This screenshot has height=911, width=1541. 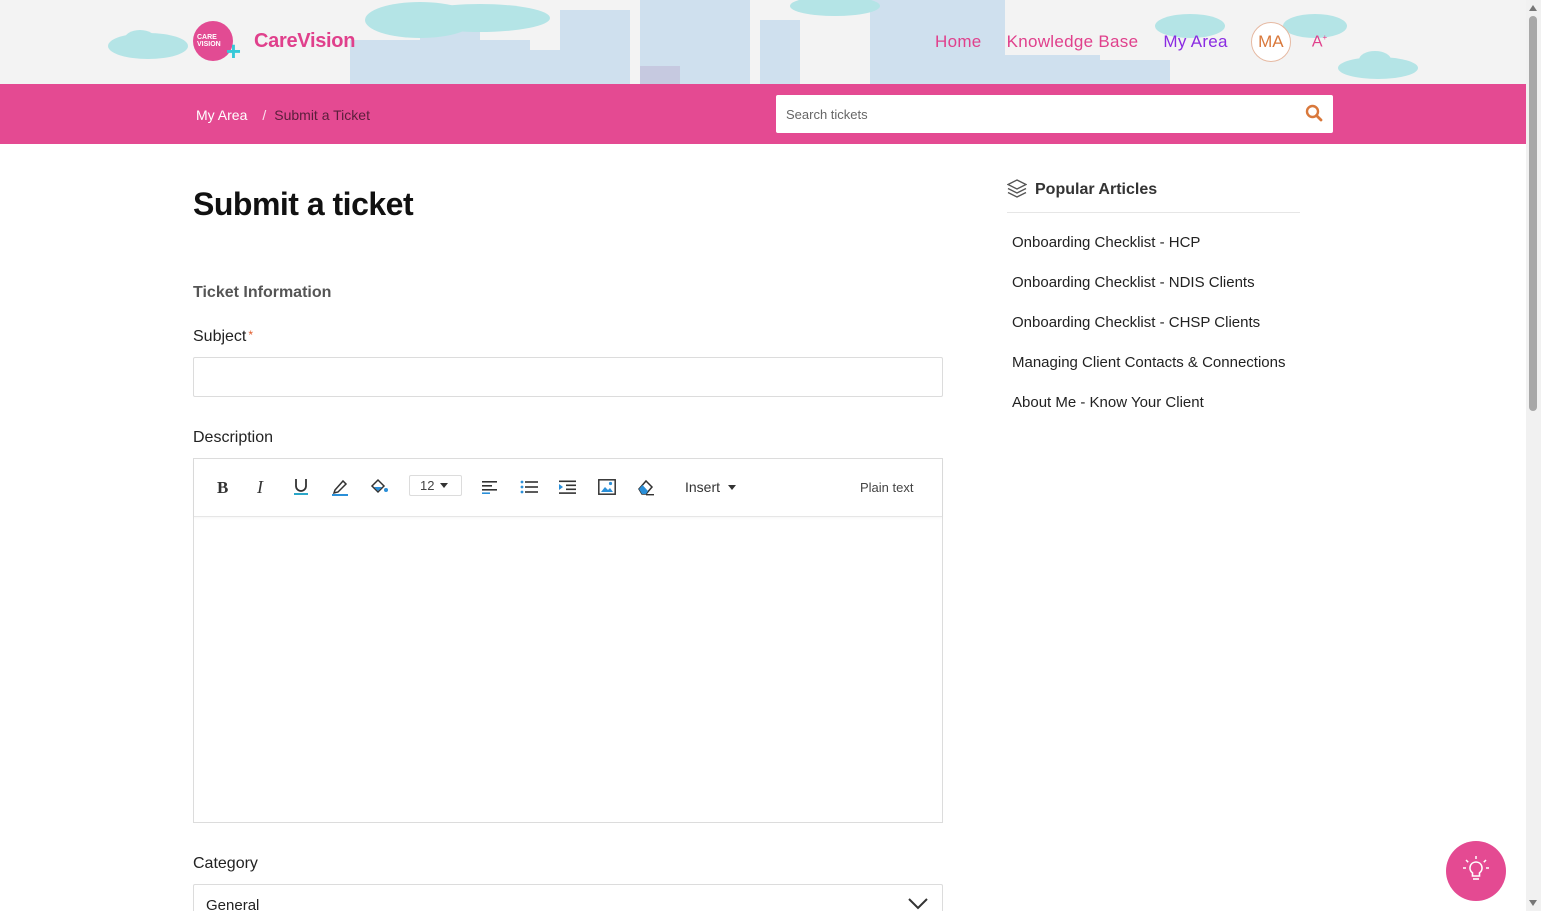 I want to click on section-title: Ticket Information, so click(x=262, y=292).